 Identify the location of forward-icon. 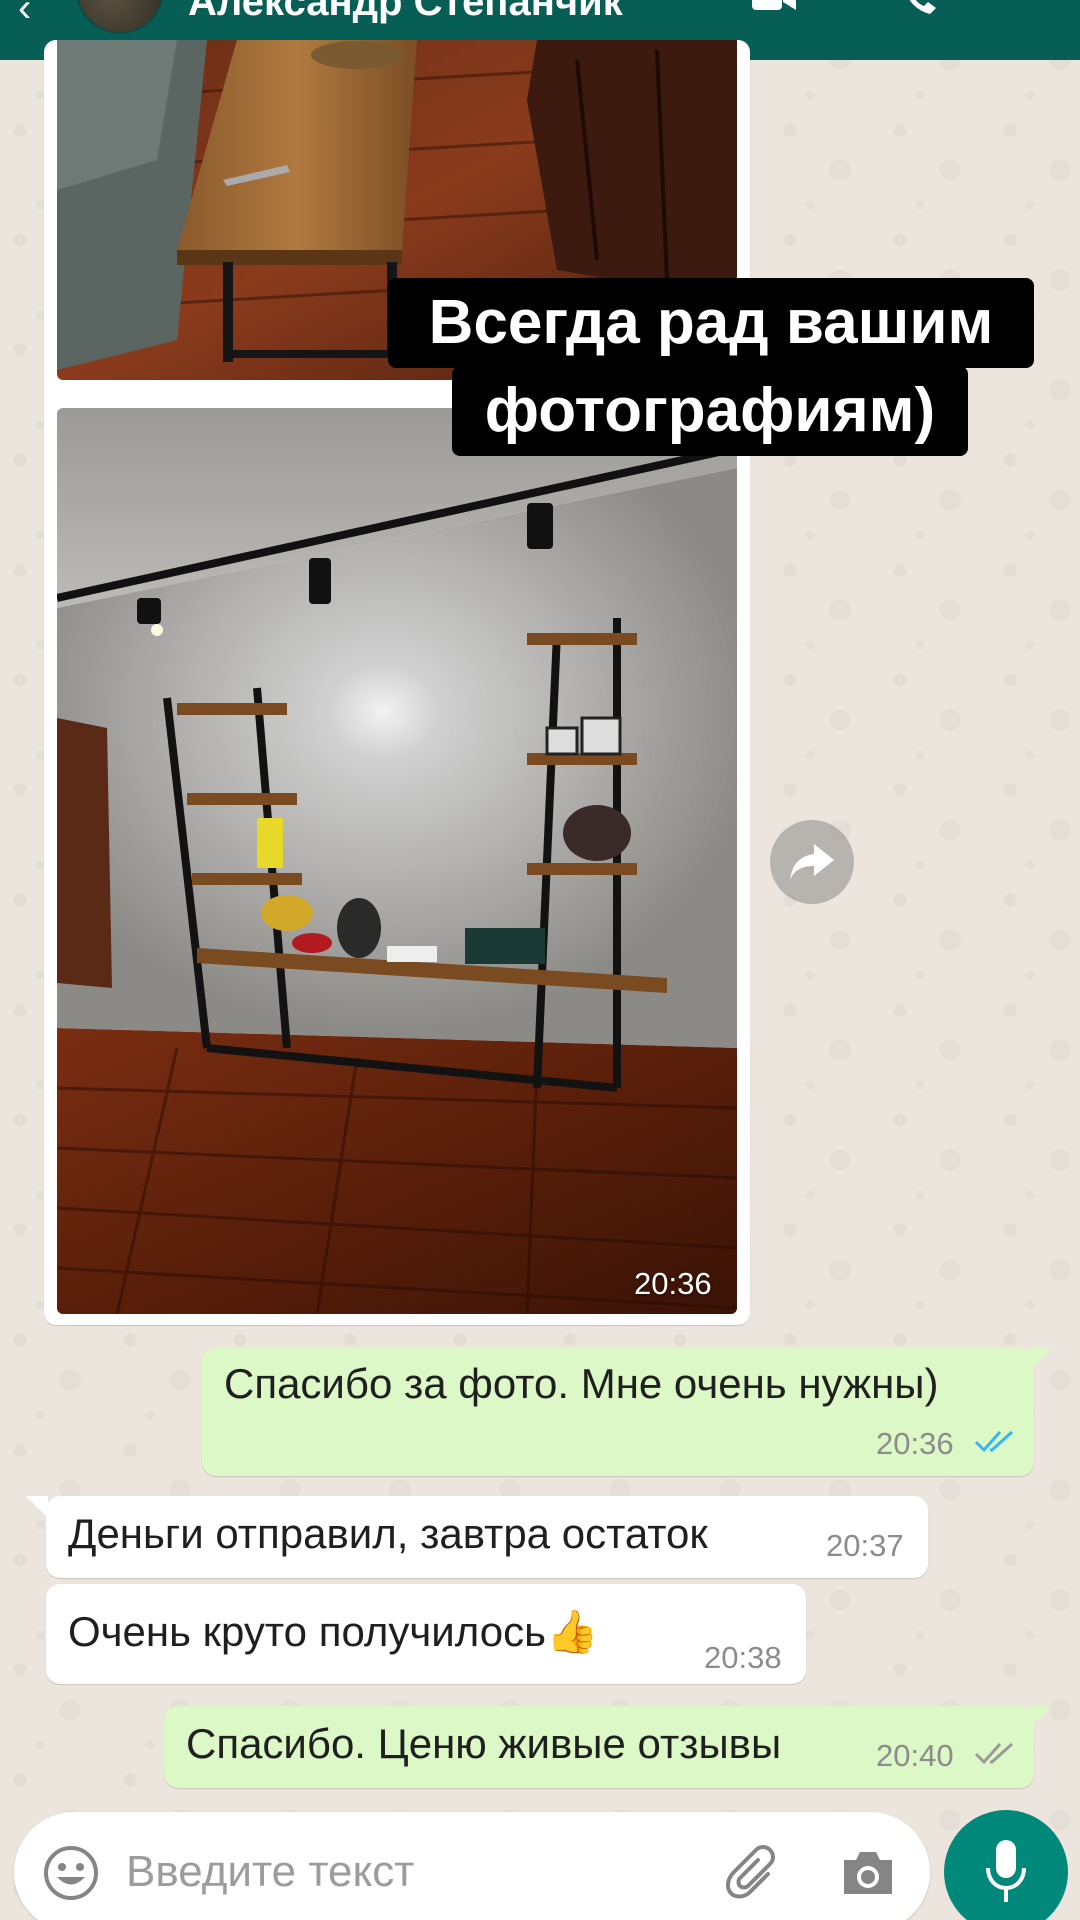
(812, 862).